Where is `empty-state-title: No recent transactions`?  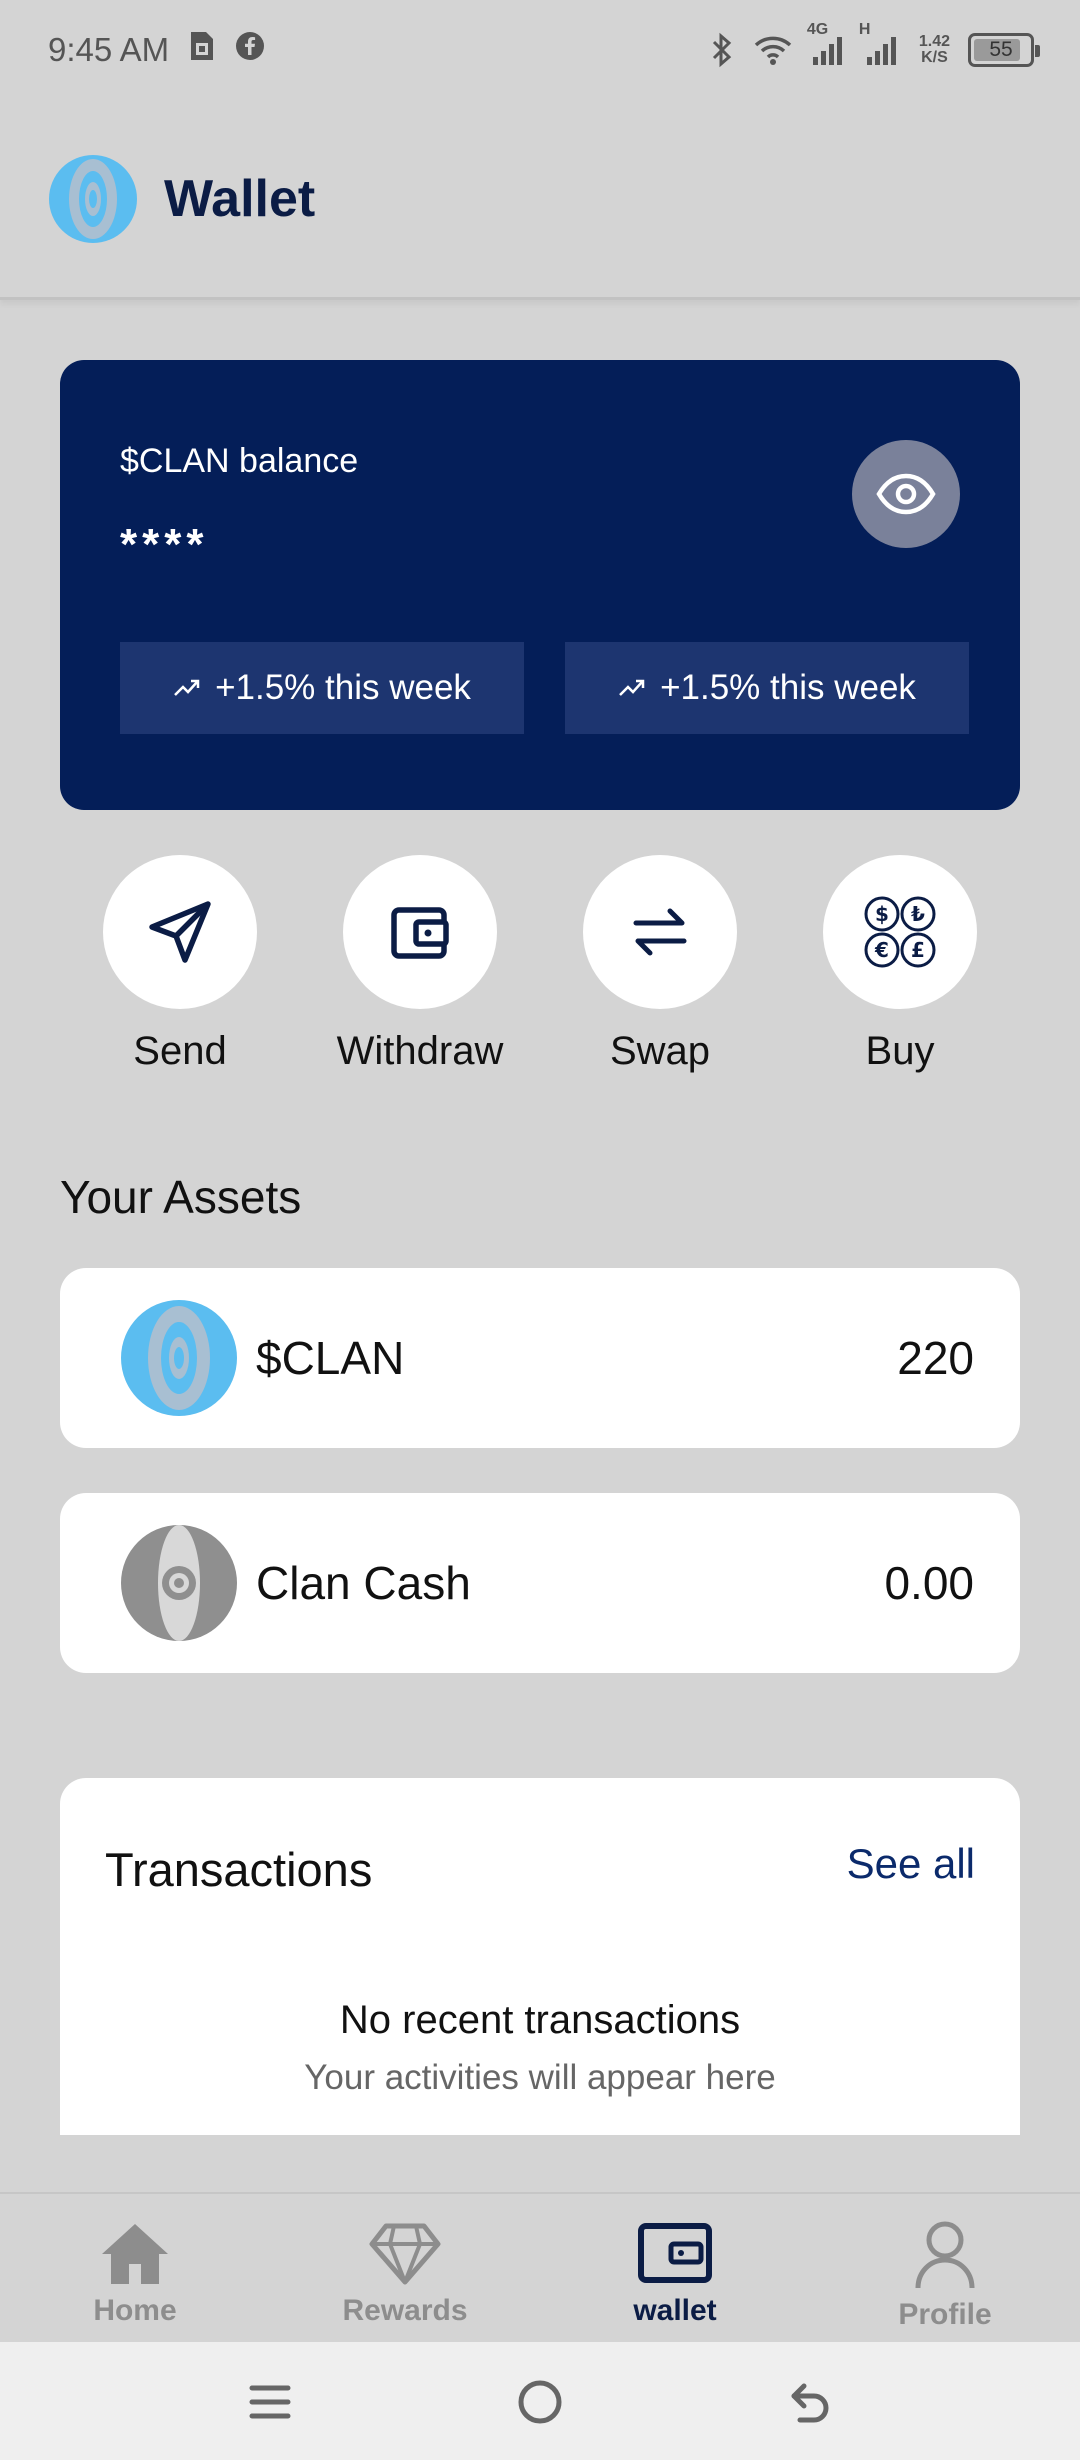
empty-state-title: No recent transactions is located at coordinates (540, 2020).